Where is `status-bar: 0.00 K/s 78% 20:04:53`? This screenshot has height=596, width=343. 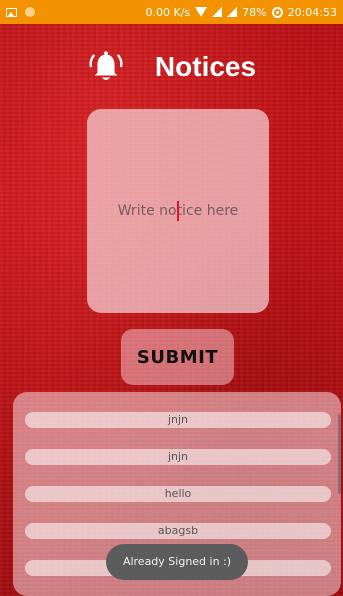
status-bar: 0.00 K/s 78% 20:04:53 is located at coordinates (171, 12).